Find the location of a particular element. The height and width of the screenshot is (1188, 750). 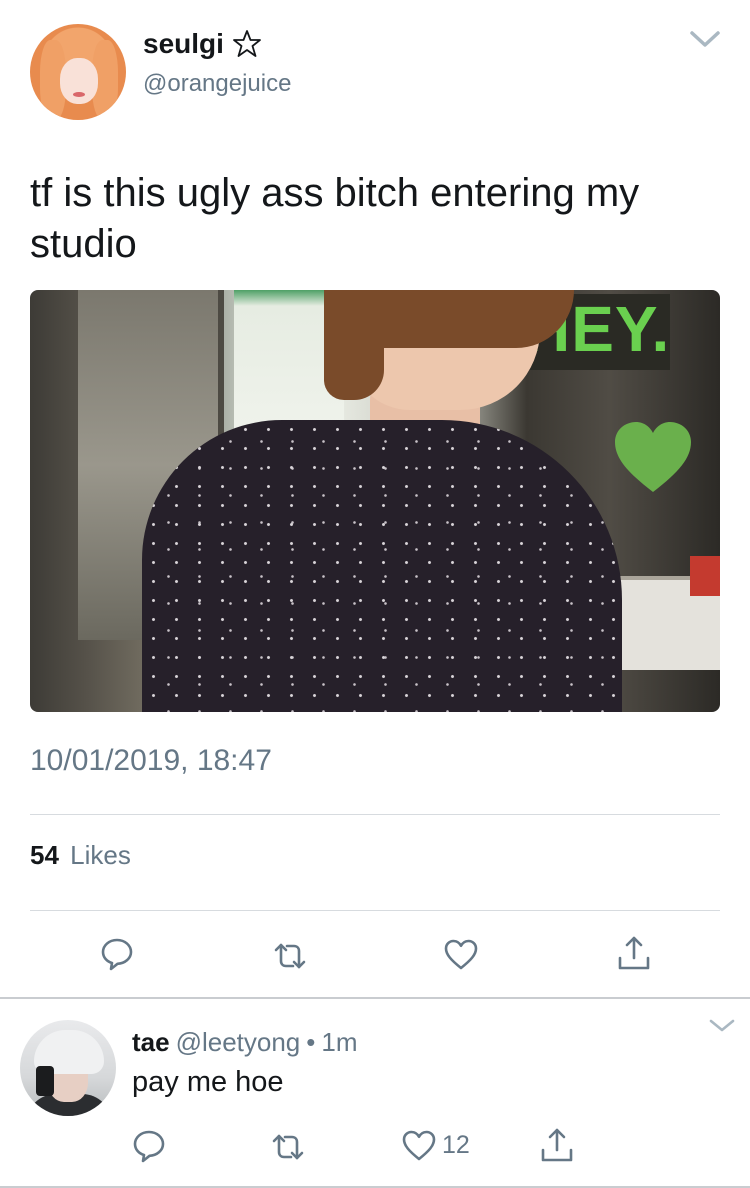

author-avatar is located at coordinates (78, 72).